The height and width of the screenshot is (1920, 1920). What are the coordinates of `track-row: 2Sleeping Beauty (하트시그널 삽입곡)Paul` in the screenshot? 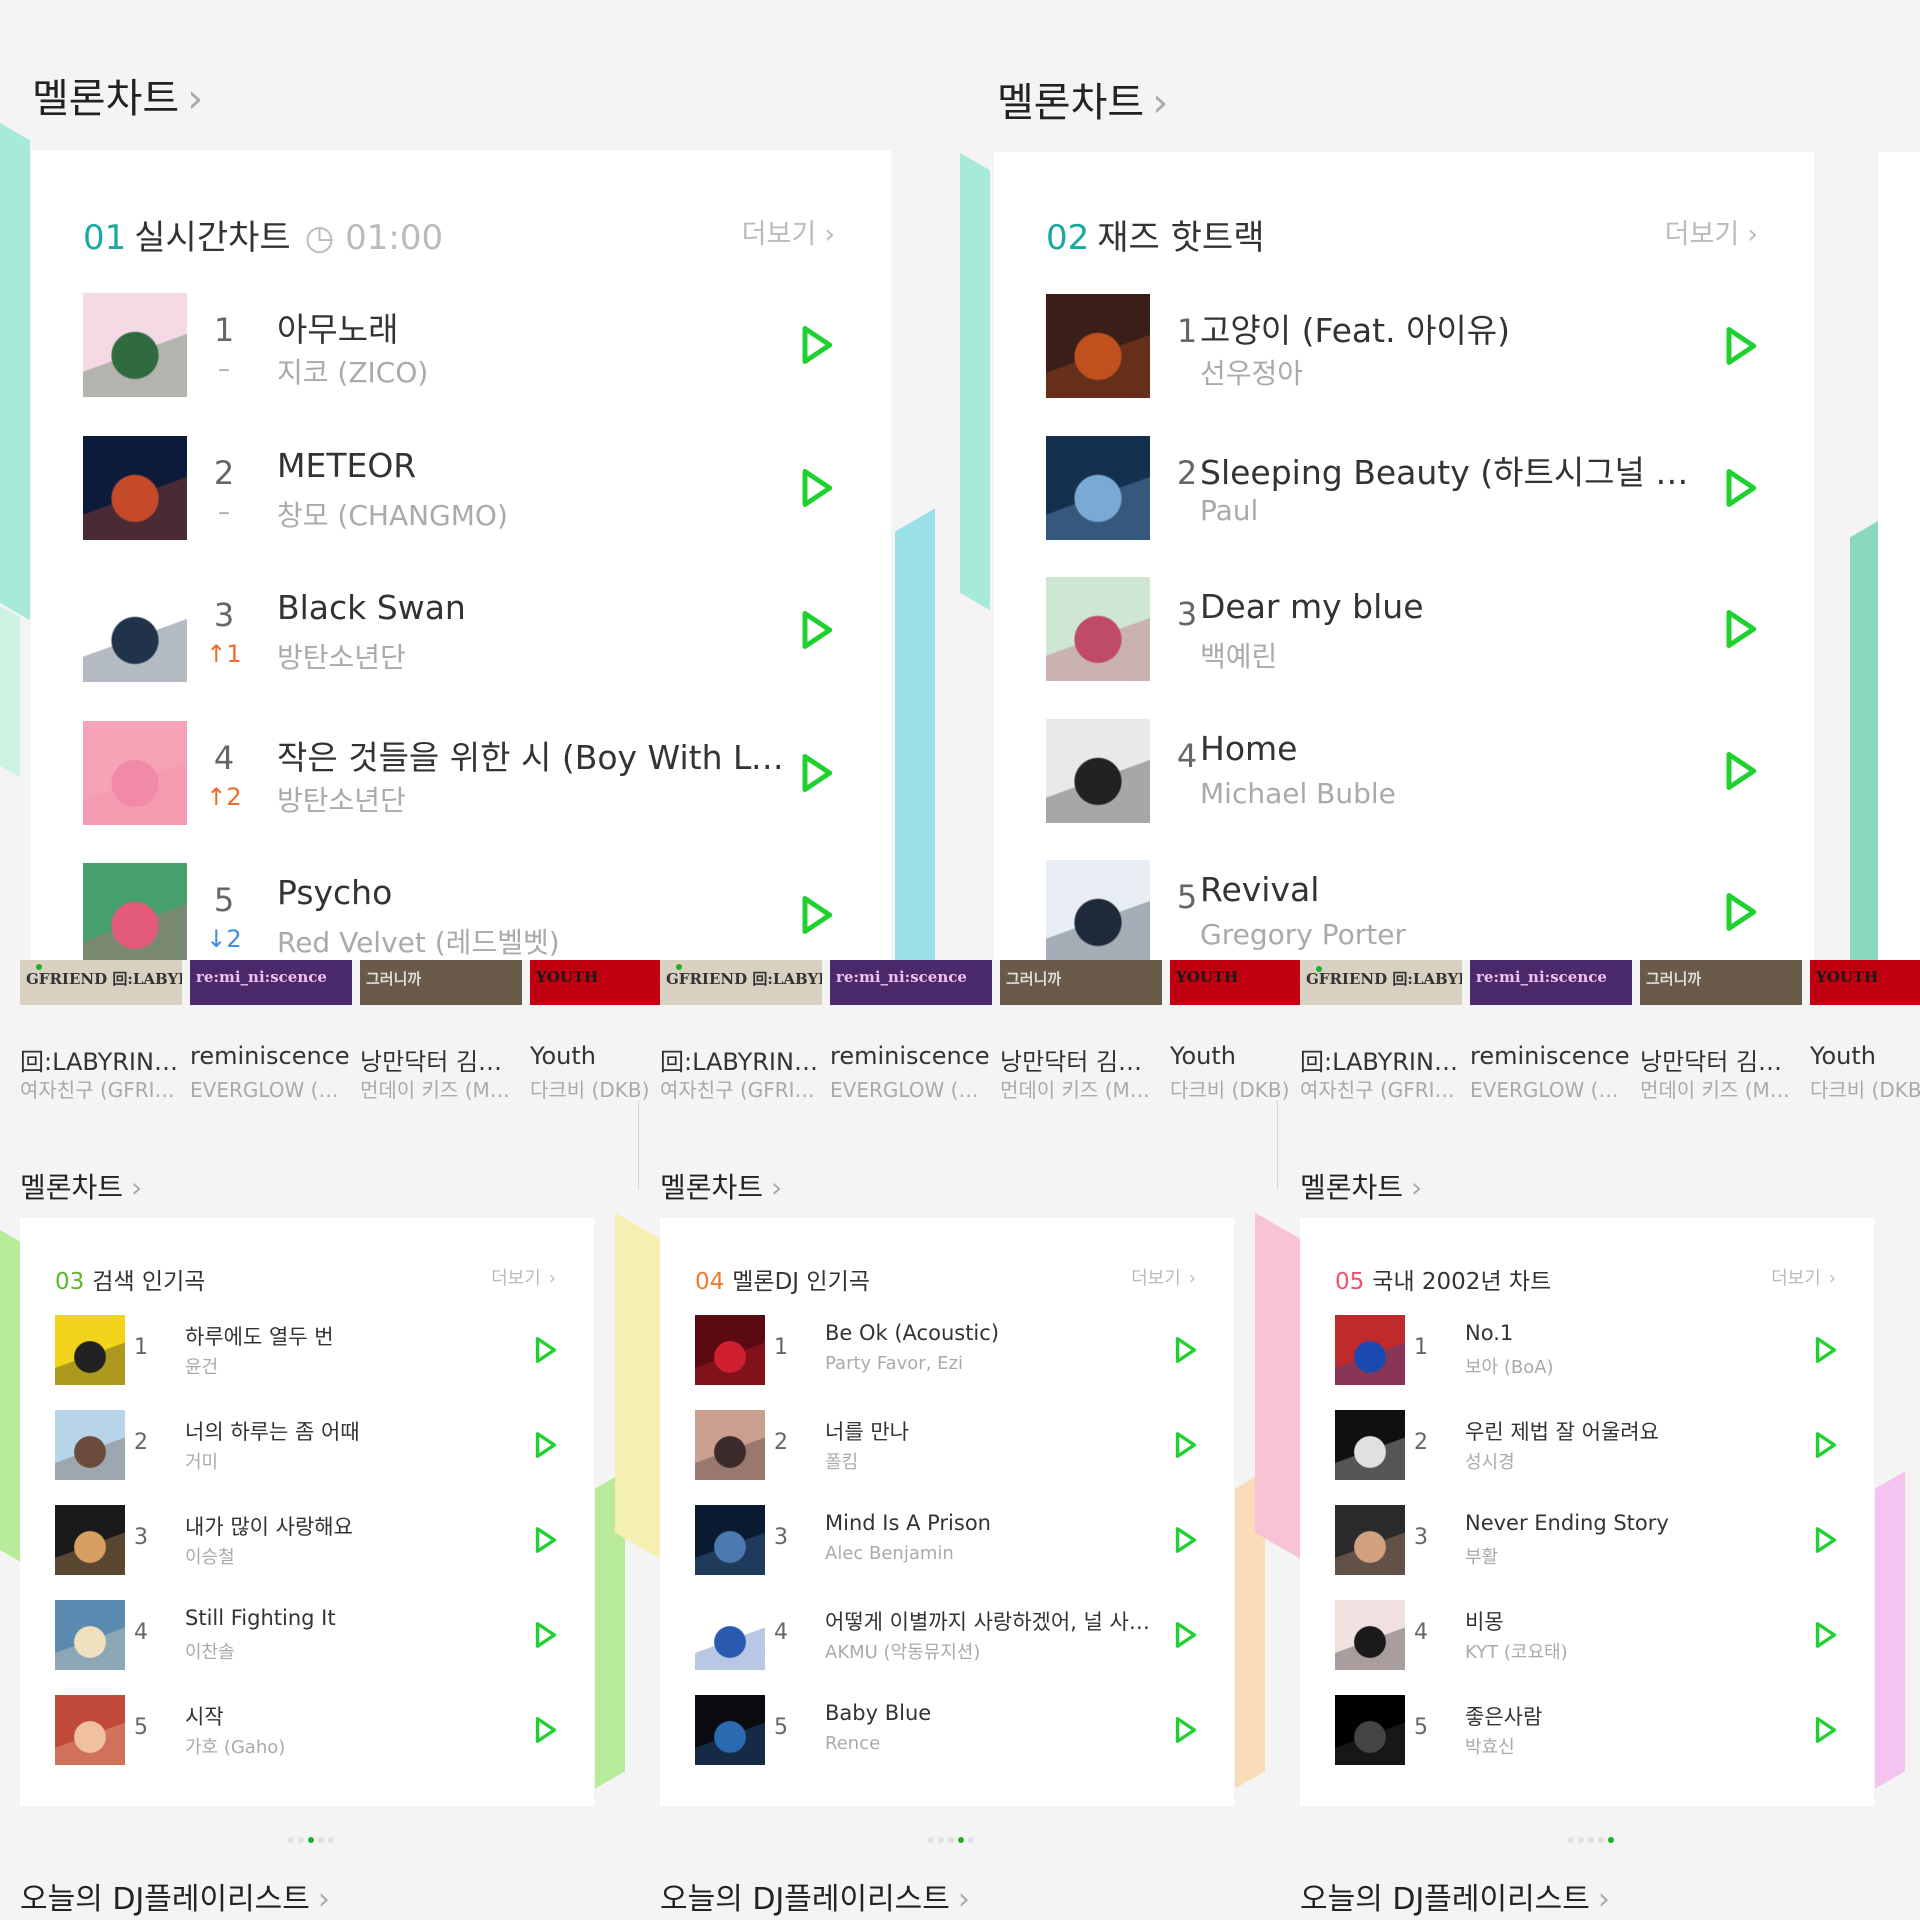 It's located at (1404, 487).